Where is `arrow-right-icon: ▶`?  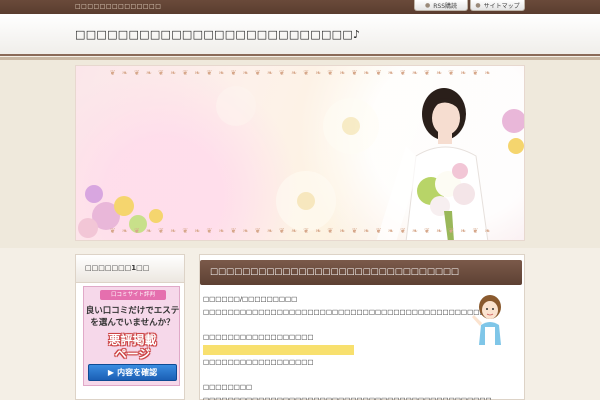 arrow-right-icon: ▶ is located at coordinates (111, 372).